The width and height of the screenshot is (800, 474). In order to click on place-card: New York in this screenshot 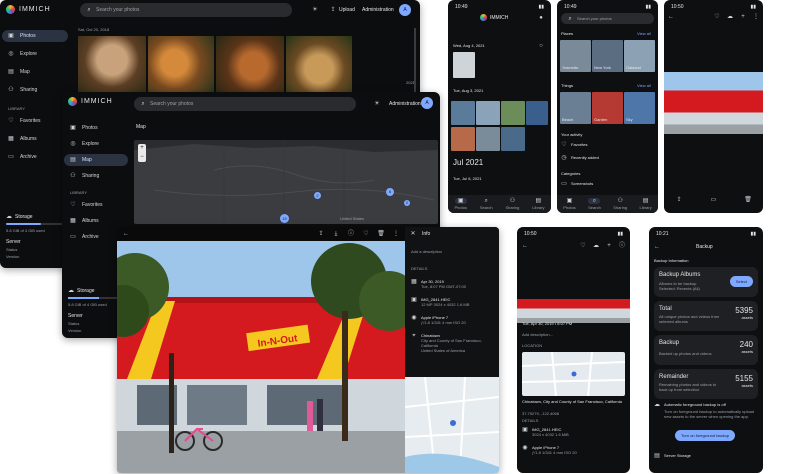, I will do `click(607, 56)`.